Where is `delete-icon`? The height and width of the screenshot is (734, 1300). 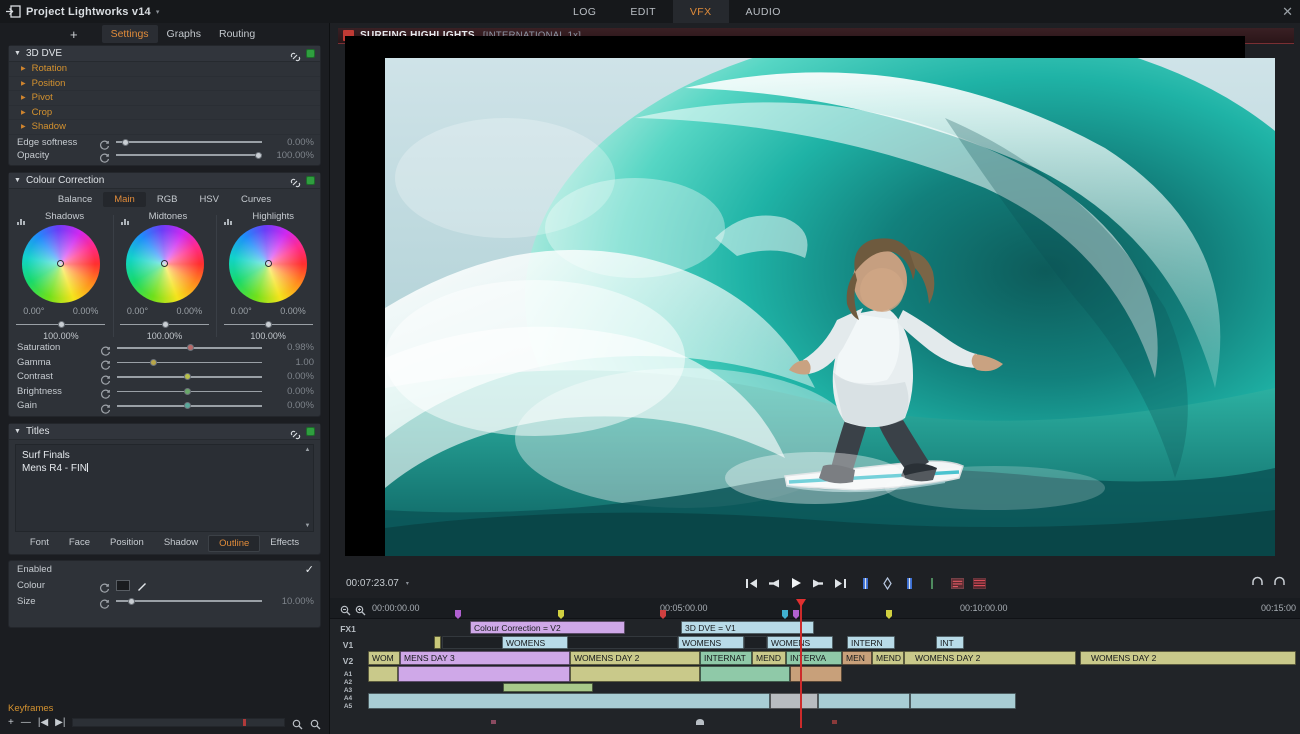 delete-icon is located at coordinates (979, 583).